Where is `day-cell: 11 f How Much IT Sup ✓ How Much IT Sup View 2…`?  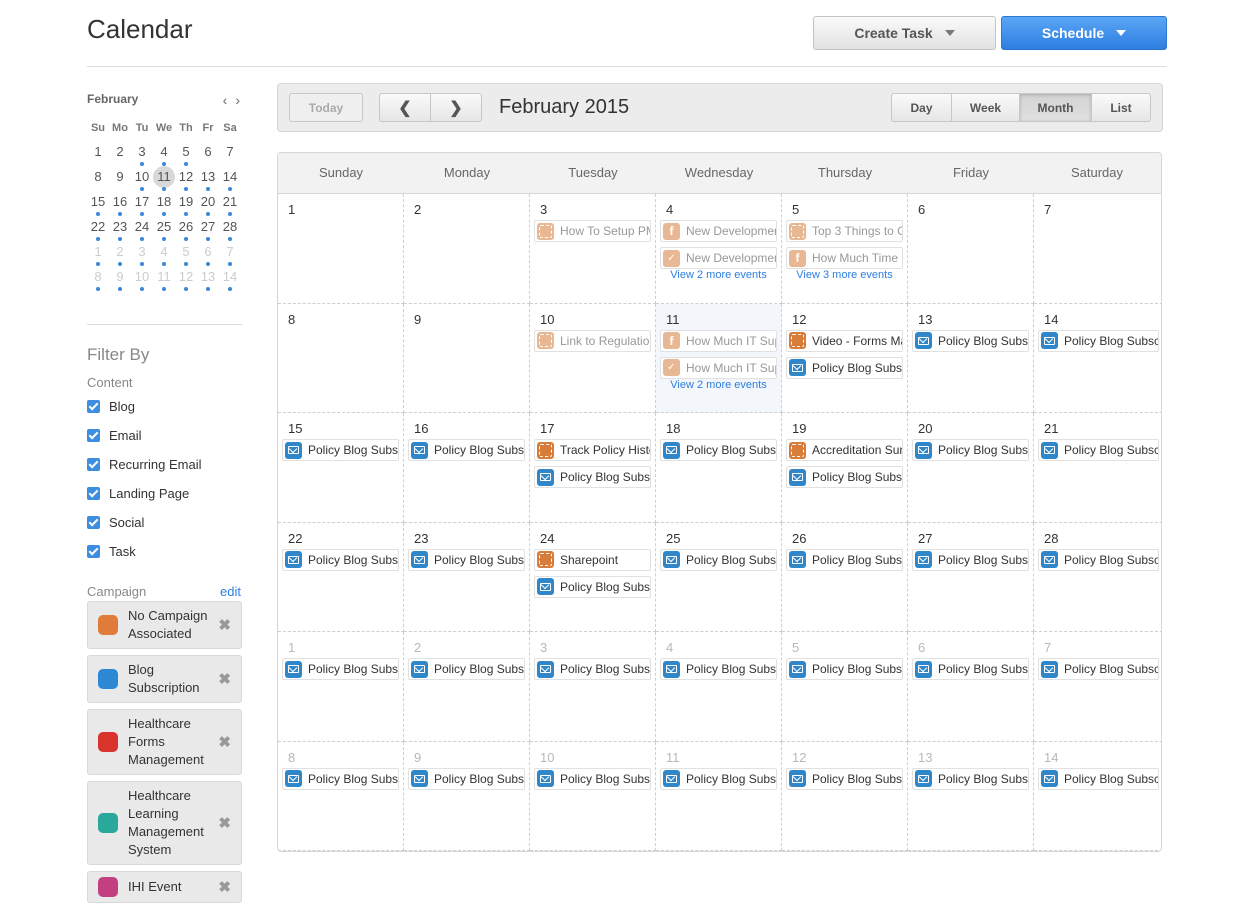
day-cell: 11 f How Much IT Sup ✓ How Much IT Sup View 2… is located at coordinates (719, 358).